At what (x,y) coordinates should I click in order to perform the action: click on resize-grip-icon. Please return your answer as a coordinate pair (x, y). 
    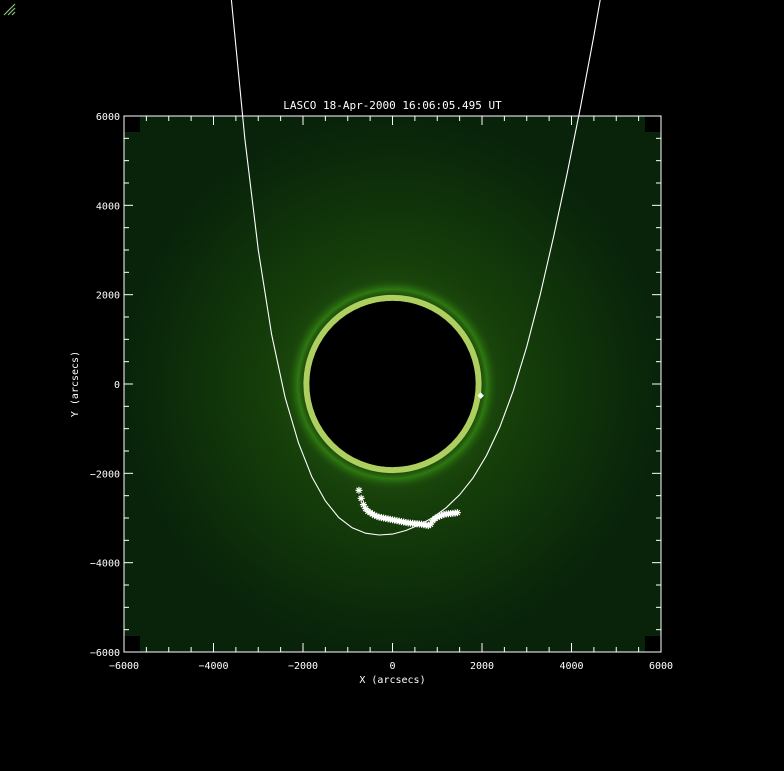
    Looking at the image, I should click on (8, 8).